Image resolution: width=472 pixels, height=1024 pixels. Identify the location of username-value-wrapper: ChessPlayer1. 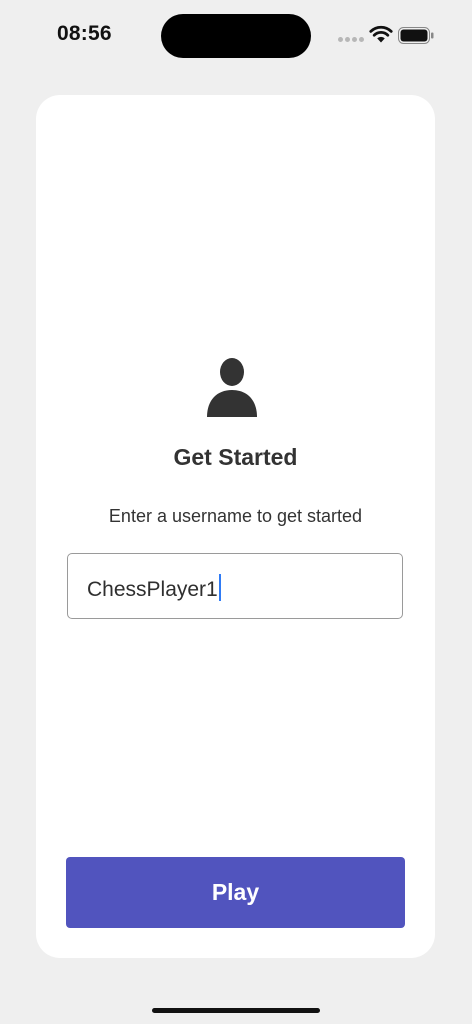
(154, 588).